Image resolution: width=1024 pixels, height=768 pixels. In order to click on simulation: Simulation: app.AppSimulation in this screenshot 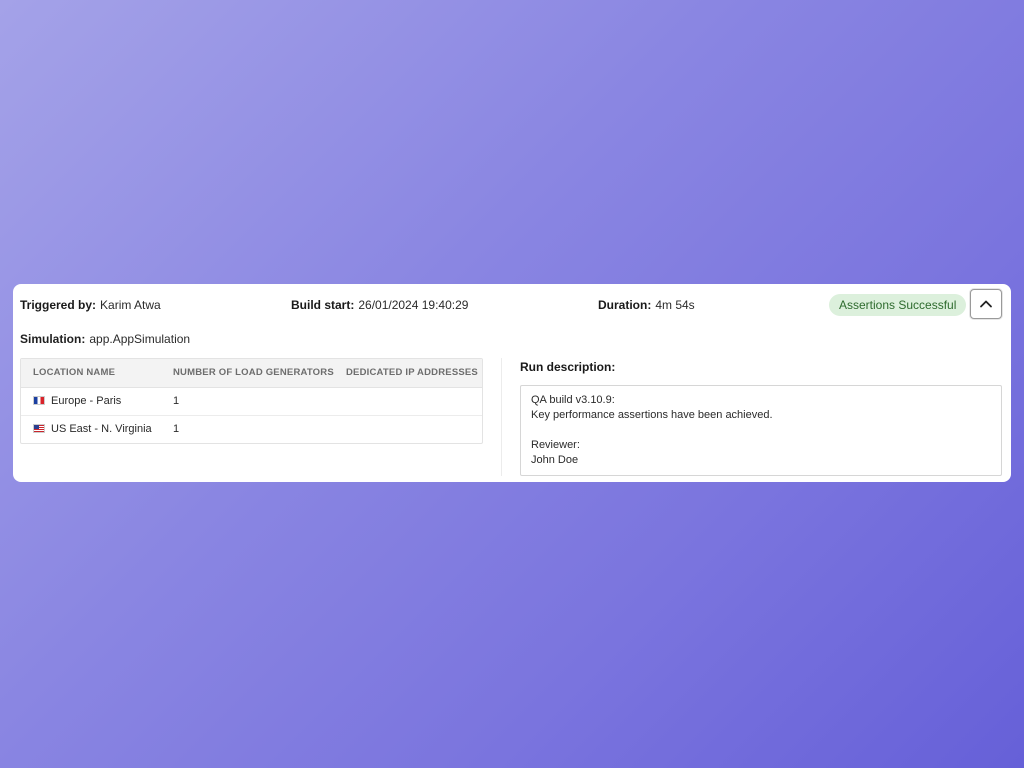, I will do `click(105, 339)`.